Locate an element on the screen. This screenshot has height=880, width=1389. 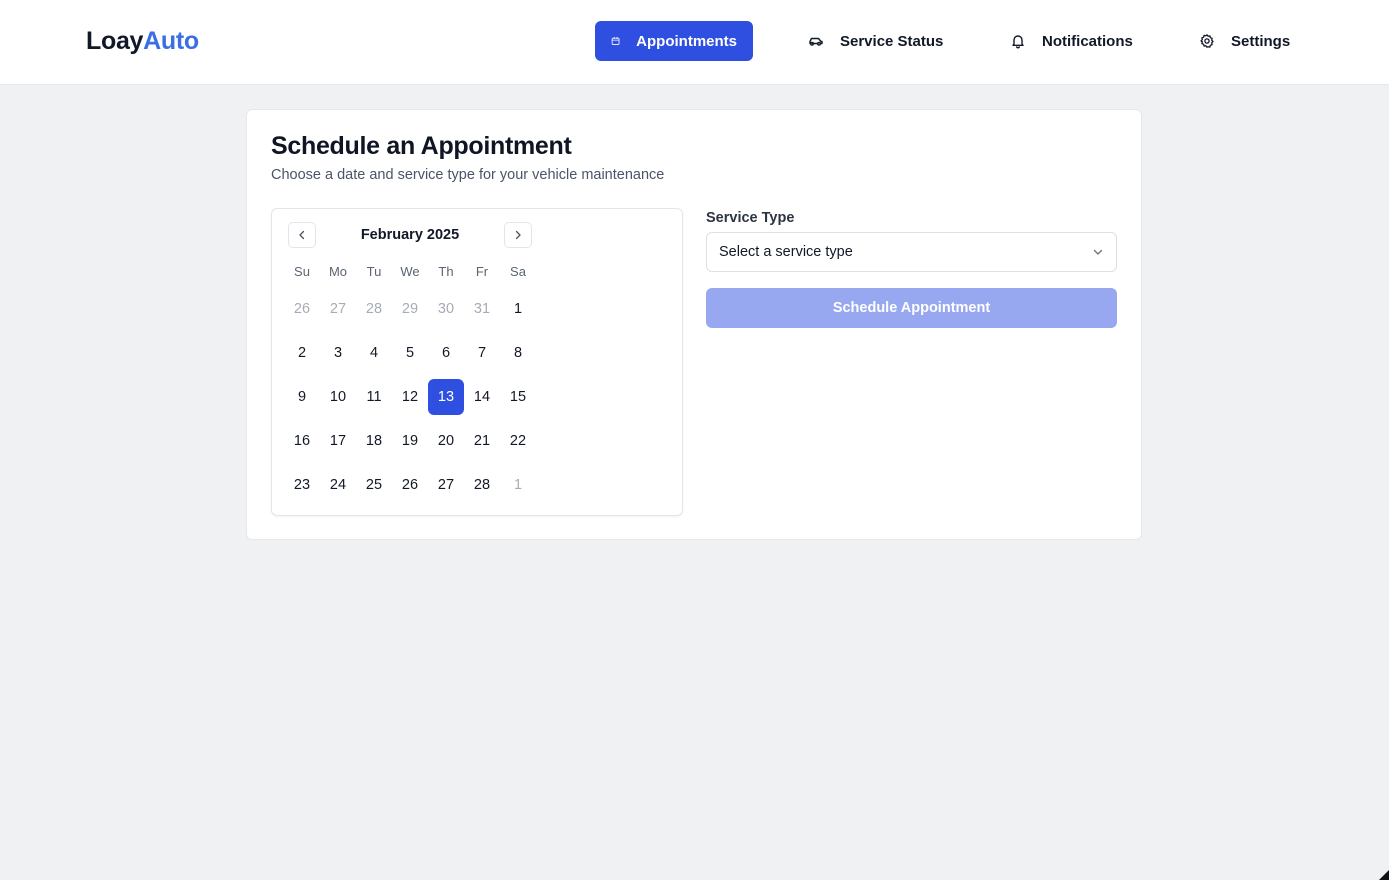
nav-settings: Settings is located at coordinates (1244, 41).